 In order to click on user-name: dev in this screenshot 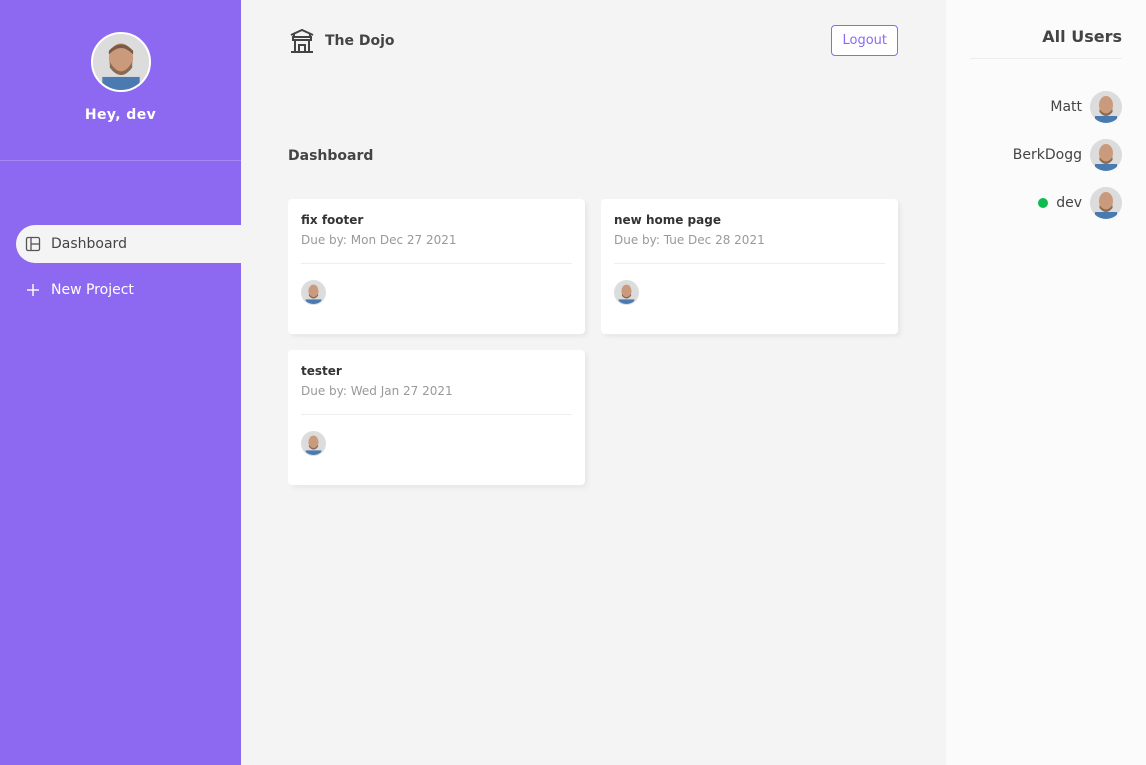, I will do `click(1069, 203)`.